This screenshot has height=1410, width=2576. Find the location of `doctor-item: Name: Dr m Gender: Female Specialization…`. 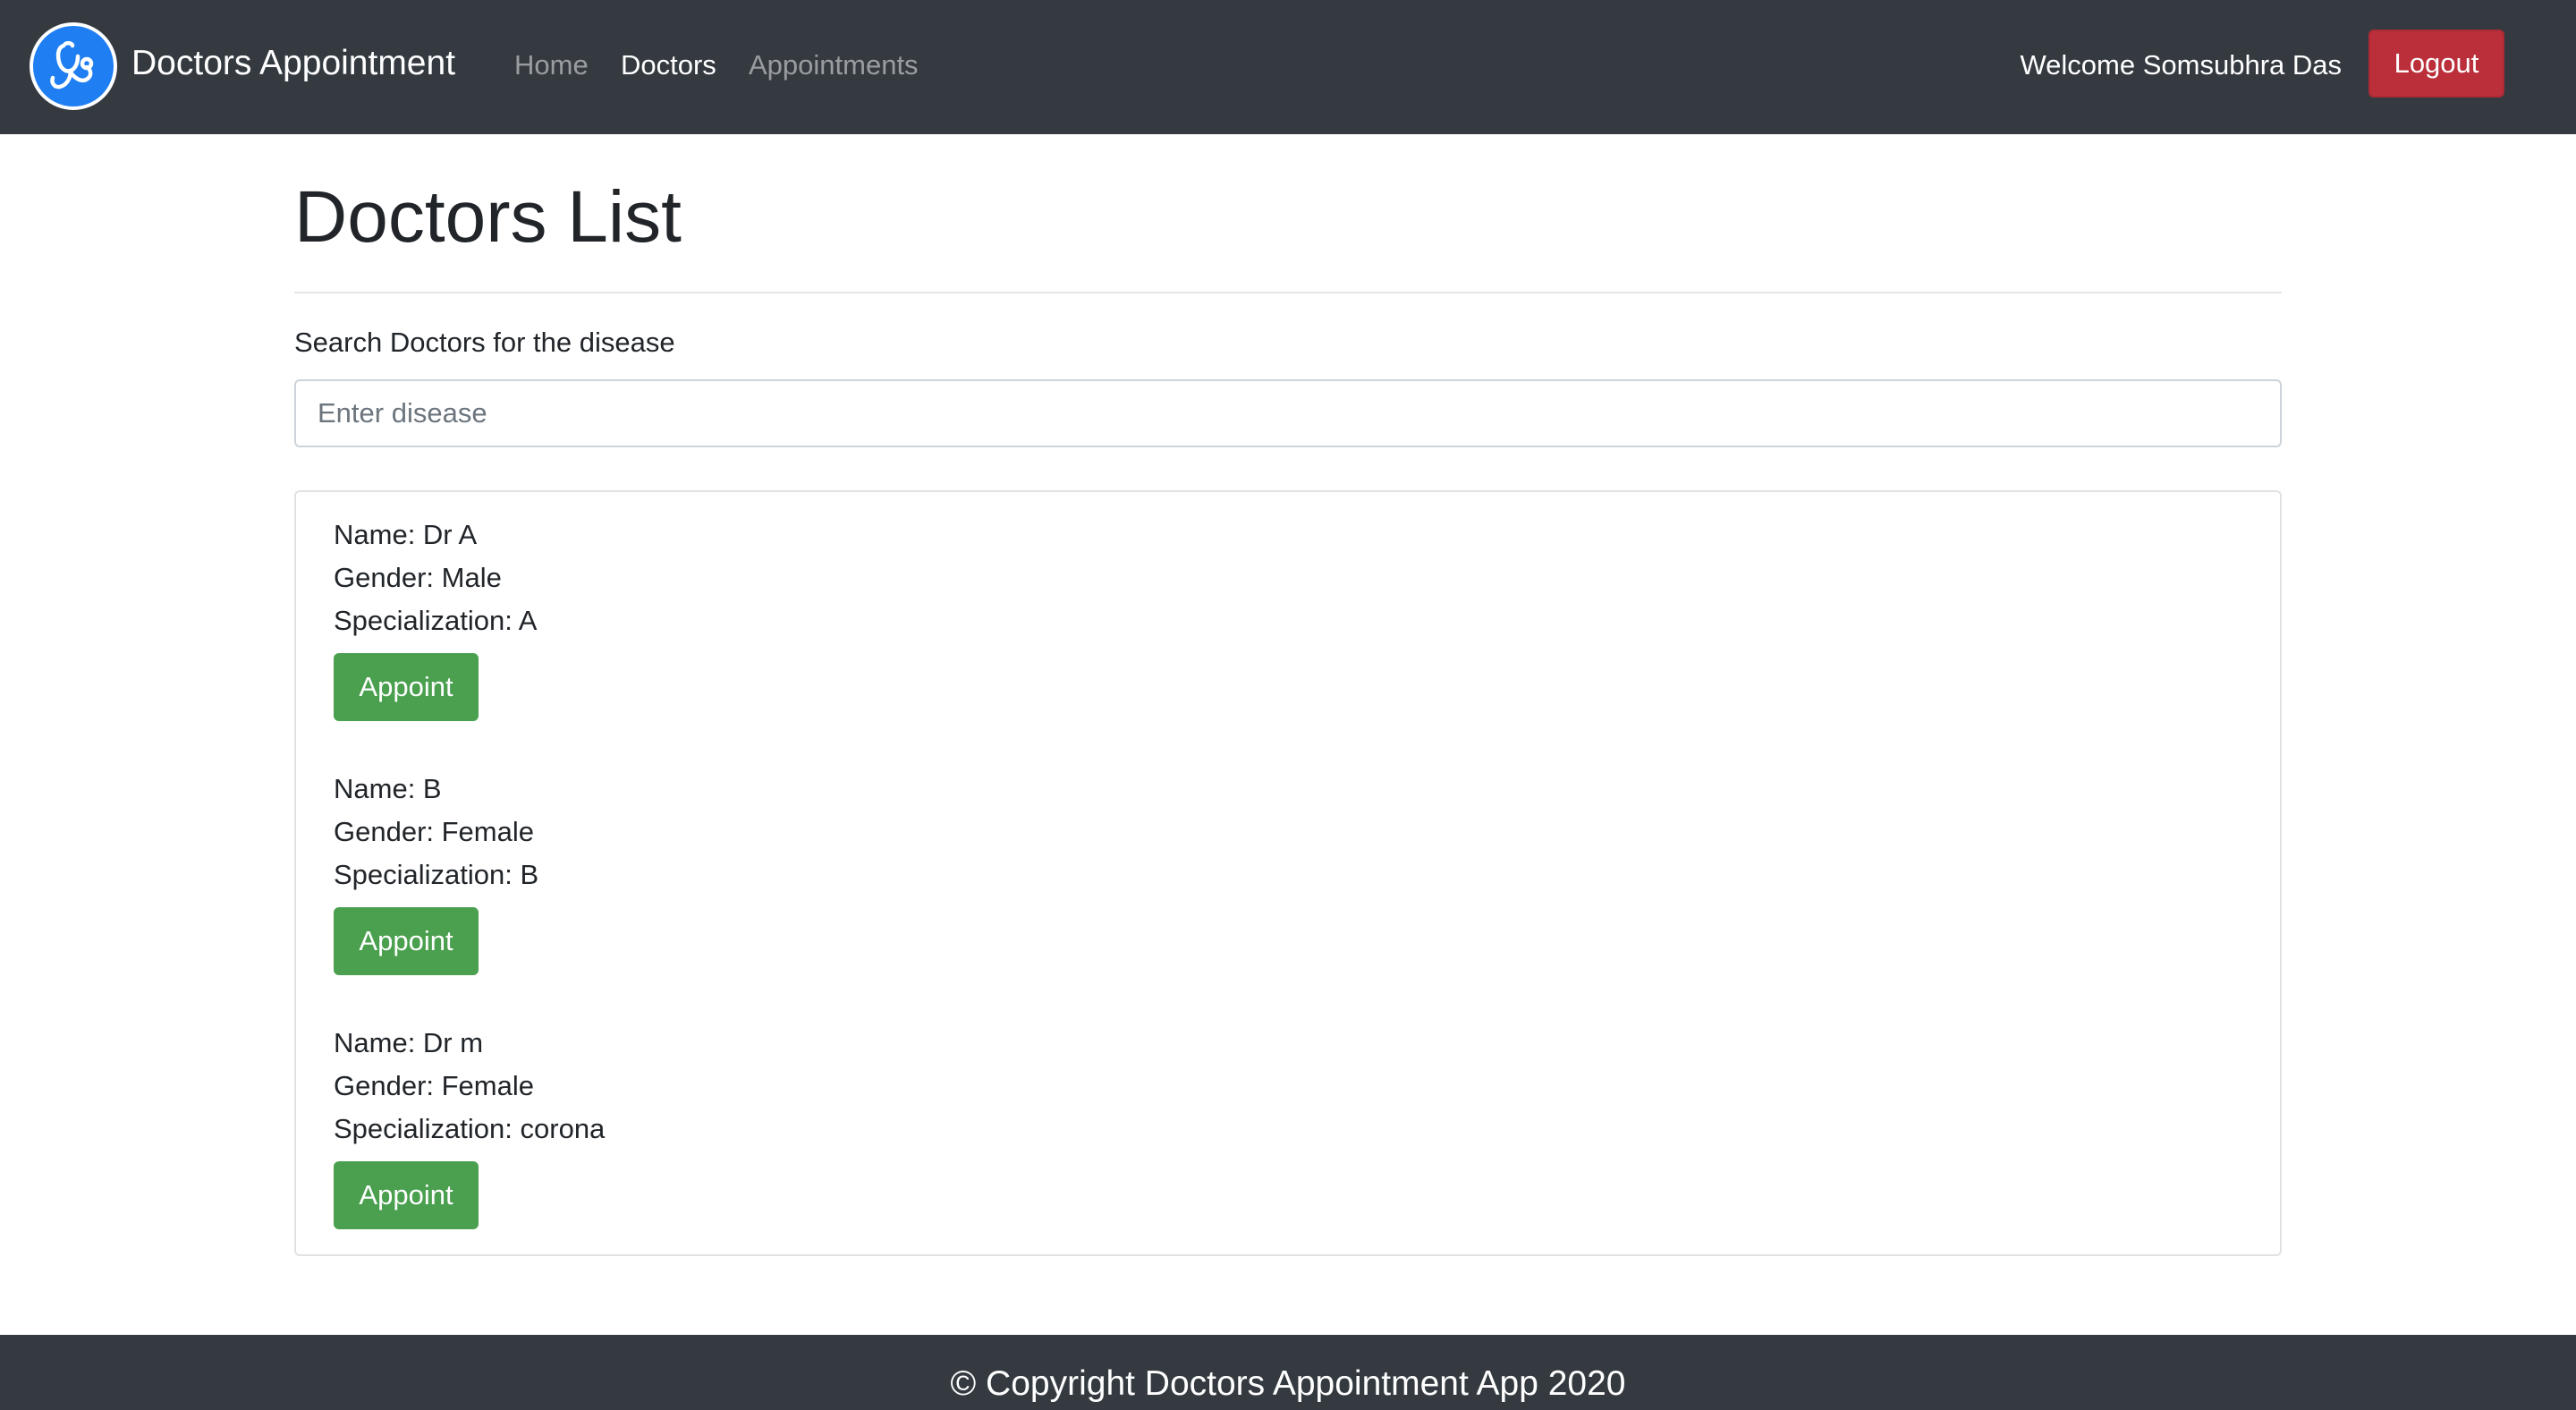

doctor-item: Name: Dr m Gender: Female Specialization… is located at coordinates (469, 1125).